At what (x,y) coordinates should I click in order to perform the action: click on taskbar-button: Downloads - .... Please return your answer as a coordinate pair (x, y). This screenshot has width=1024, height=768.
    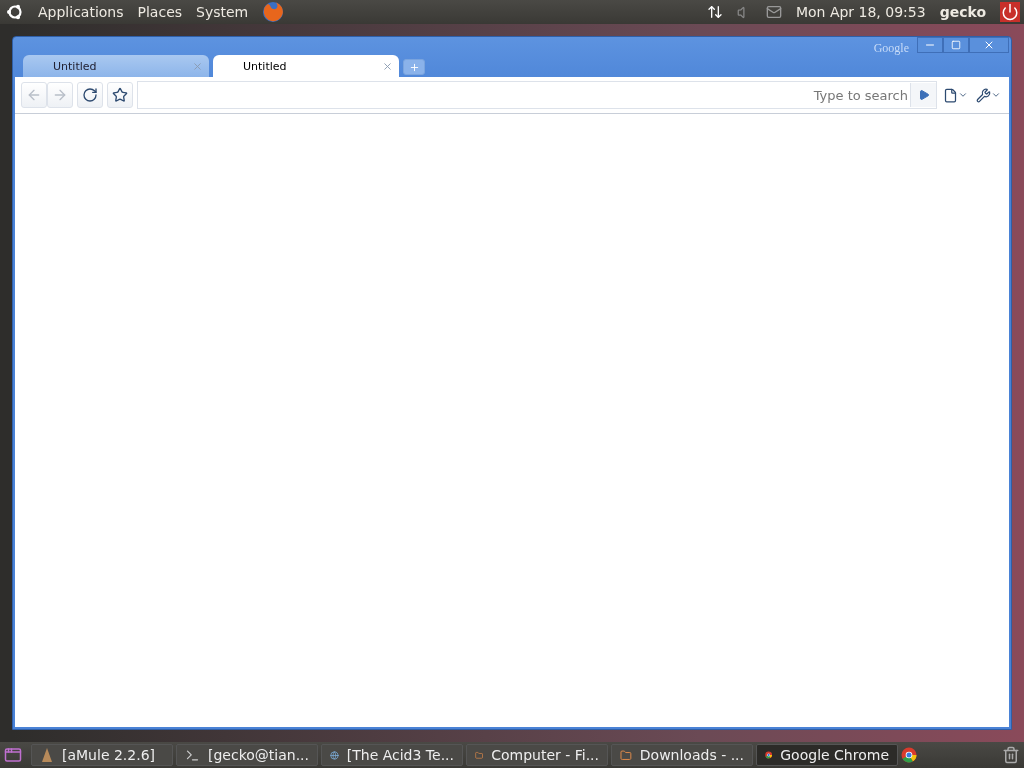
    Looking at the image, I should click on (682, 755).